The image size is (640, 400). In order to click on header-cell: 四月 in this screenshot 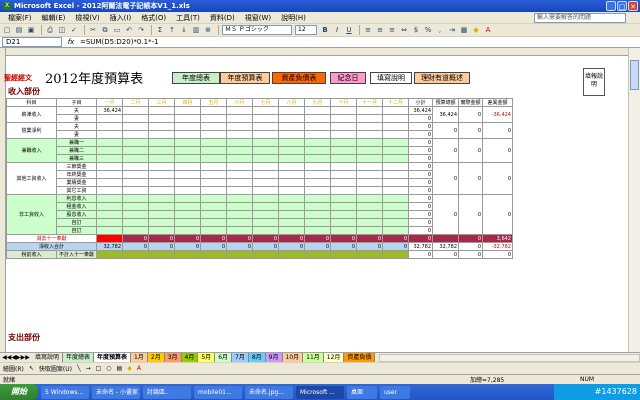, I will do `click(187, 102)`.